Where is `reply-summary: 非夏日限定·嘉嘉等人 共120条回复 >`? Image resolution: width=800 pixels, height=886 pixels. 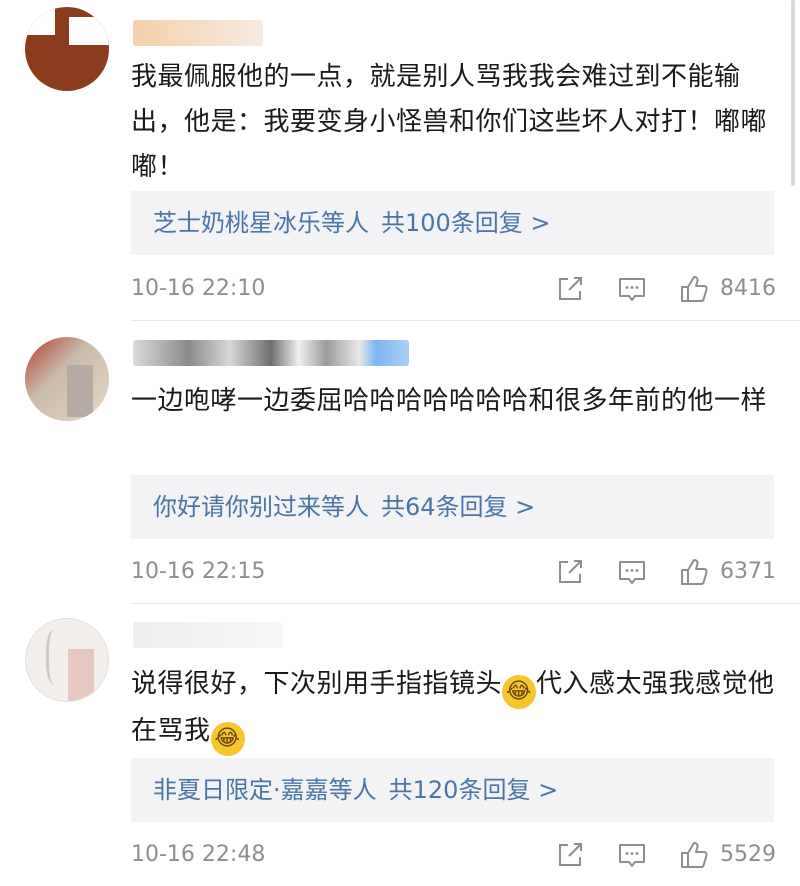
reply-summary: 非夏日限定·嘉嘉等人 共120条回复 > is located at coordinates (452, 790).